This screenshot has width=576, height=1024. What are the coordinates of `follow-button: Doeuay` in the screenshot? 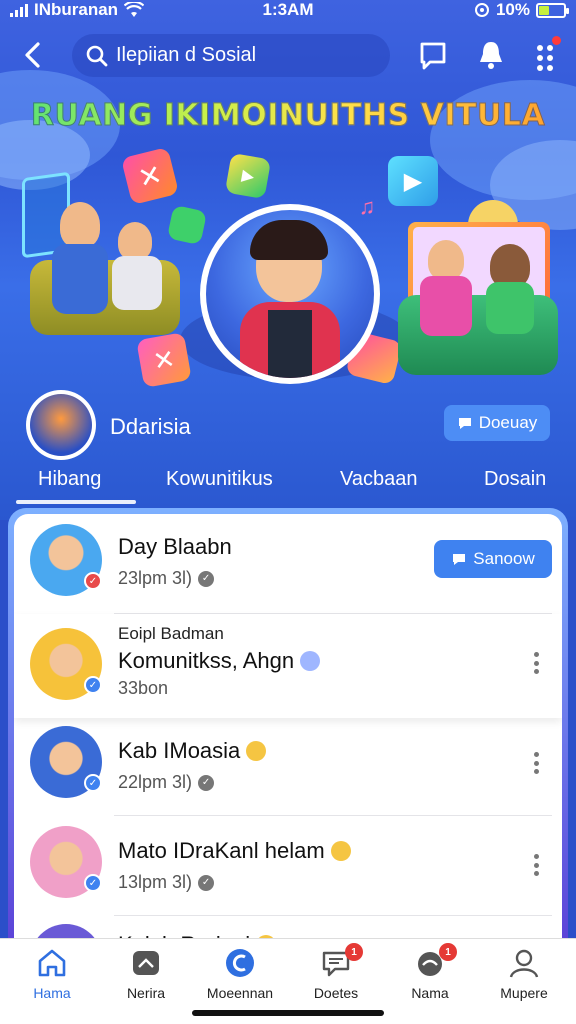 It's located at (497, 423).